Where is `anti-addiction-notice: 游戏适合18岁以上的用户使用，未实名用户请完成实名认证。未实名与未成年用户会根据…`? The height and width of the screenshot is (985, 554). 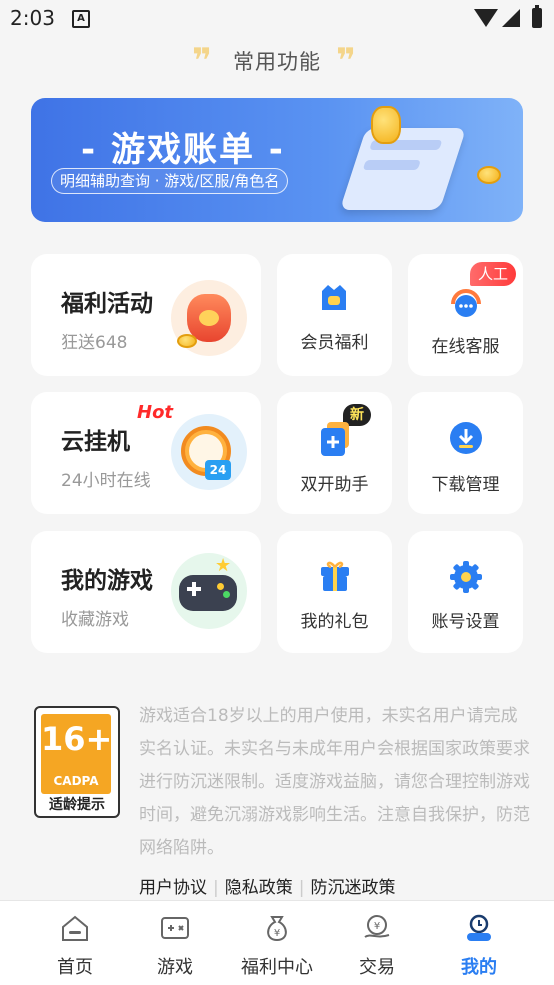 anti-addiction-notice: 游戏适合18岁以上的用户使用，未实名用户请完成实名认证。未实名与未成年用户会根据… is located at coordinates (334, 782).